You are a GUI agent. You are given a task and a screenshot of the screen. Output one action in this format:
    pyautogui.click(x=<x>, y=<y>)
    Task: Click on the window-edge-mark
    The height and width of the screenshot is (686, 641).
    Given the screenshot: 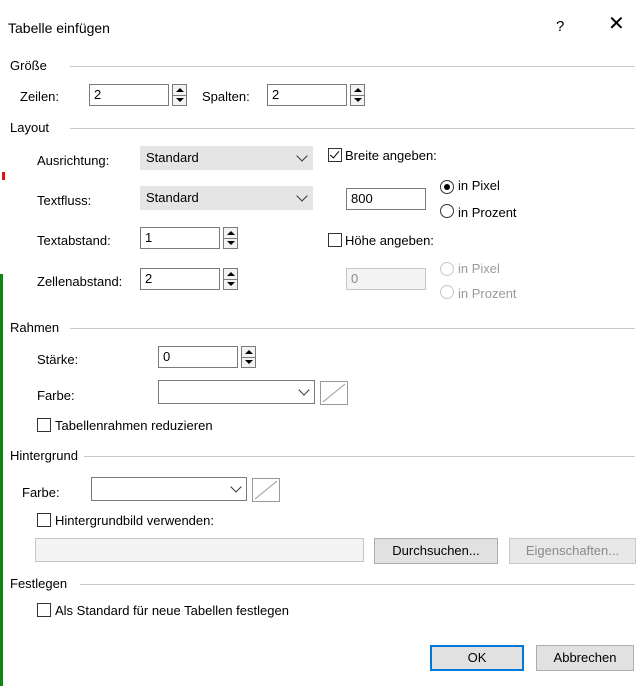 What is the action you would take?
    pyautogui.click(x=3, y=176)
    